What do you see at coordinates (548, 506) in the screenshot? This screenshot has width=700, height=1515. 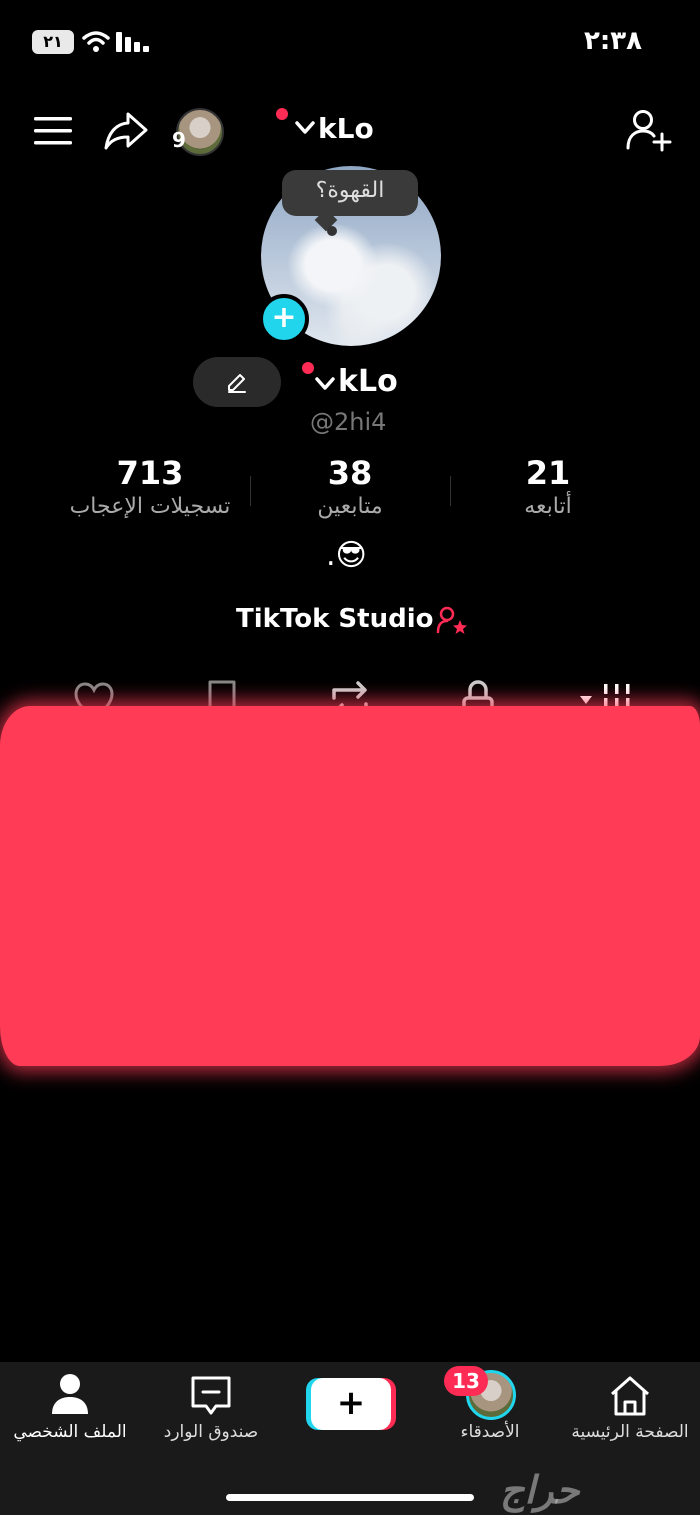 I see `following-label: أتابعه` at bounding box center [548, 506].